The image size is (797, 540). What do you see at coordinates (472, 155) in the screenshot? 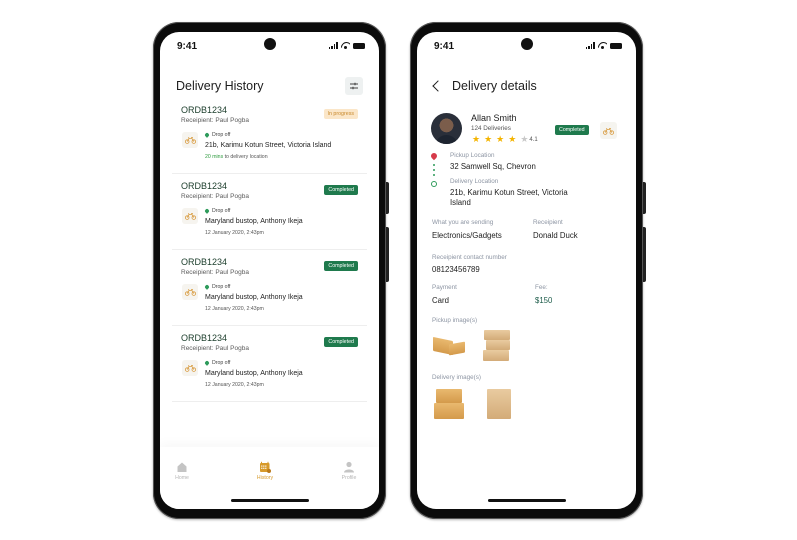
I see `pickup-label: Pickup Location` at bounding box center [472, 155].